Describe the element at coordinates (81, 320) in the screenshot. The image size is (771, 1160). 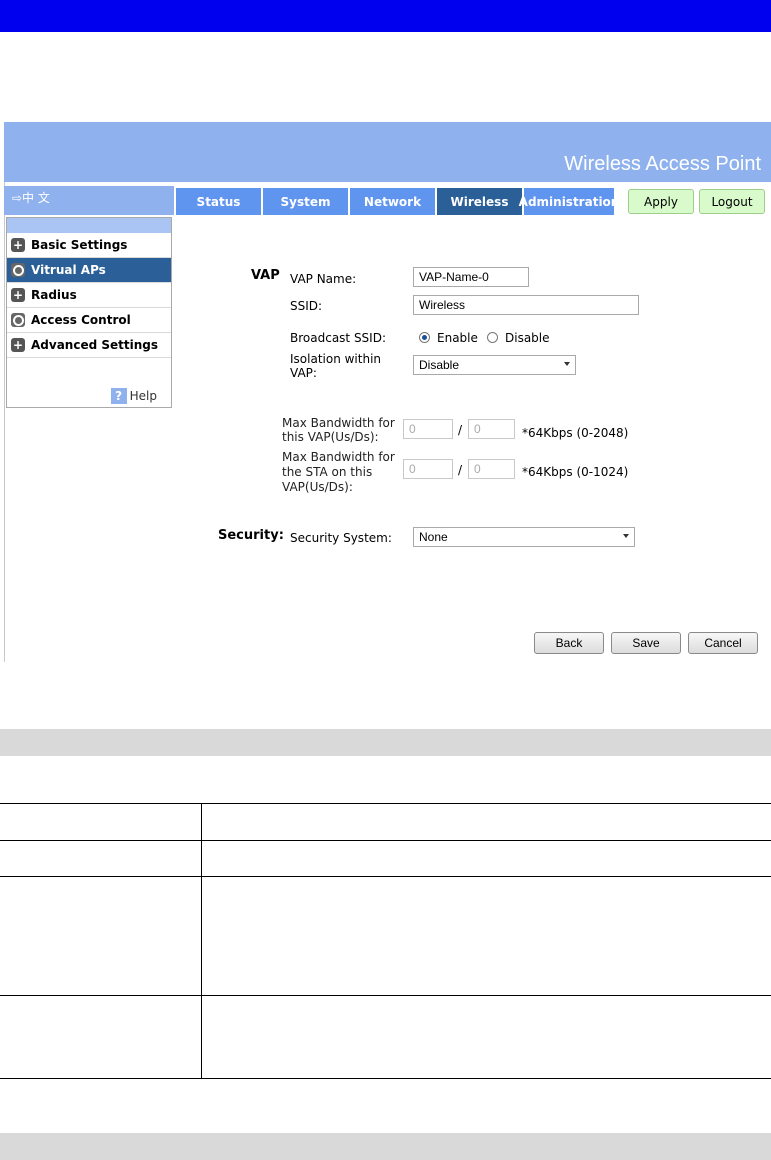
I see `sidebar-item-label: Access Control` at that location.